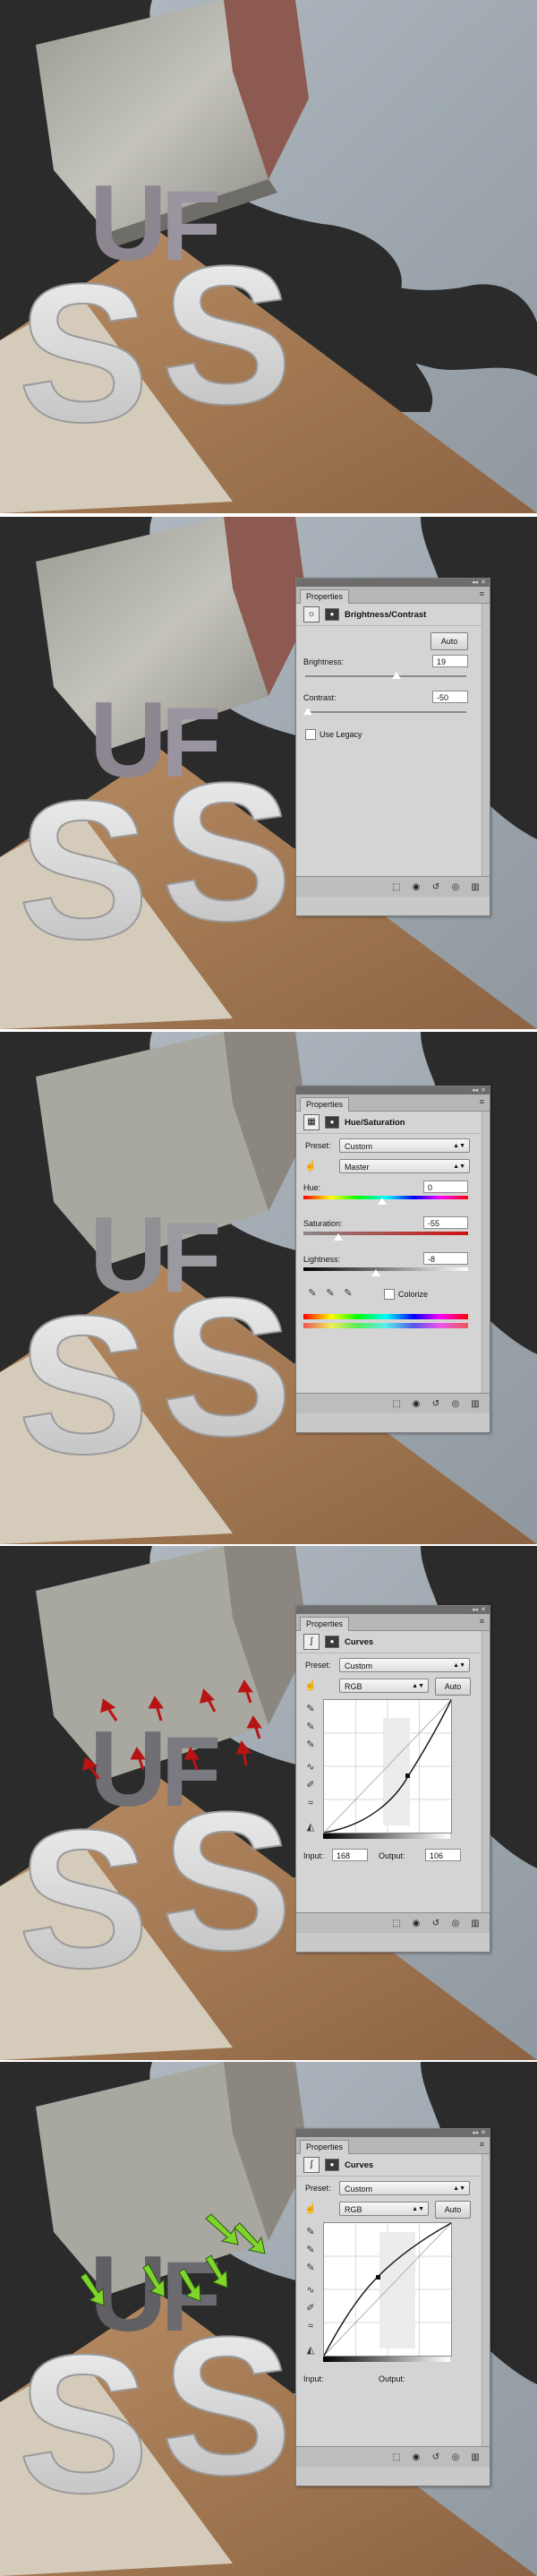 The image size is (537, 2576). I want to click on use-legacy-checkbox, so click(310, 734).